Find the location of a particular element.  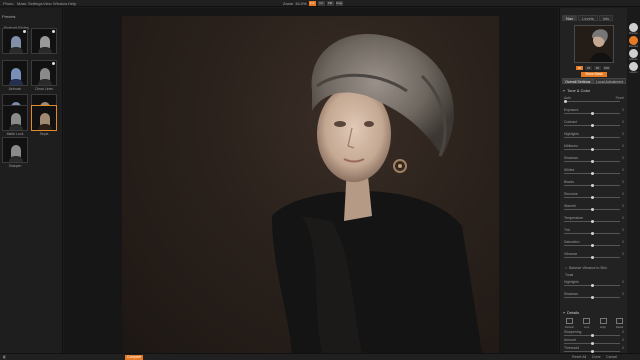

slider-highlights: Highlights 0 is located at coordinates (594, 135).